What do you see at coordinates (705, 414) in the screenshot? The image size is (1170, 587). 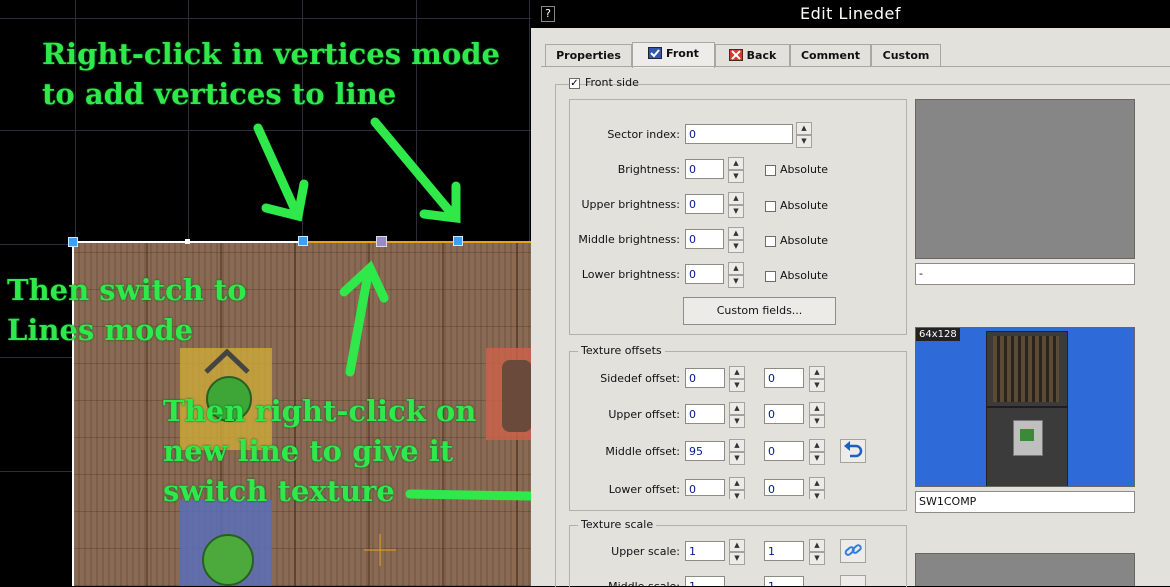 I see `upper-offset-x-field: 0` at bounding box center [705, 414].